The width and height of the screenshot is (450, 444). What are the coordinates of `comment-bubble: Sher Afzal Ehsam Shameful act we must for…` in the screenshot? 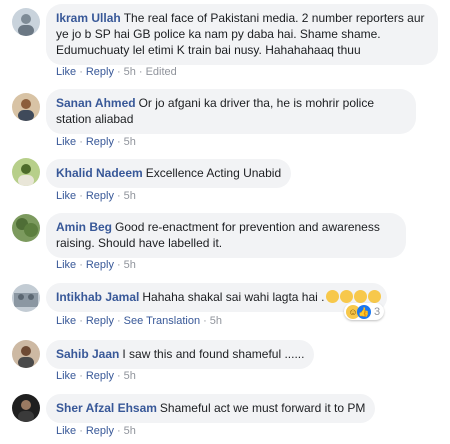 It's located at (211, 408).